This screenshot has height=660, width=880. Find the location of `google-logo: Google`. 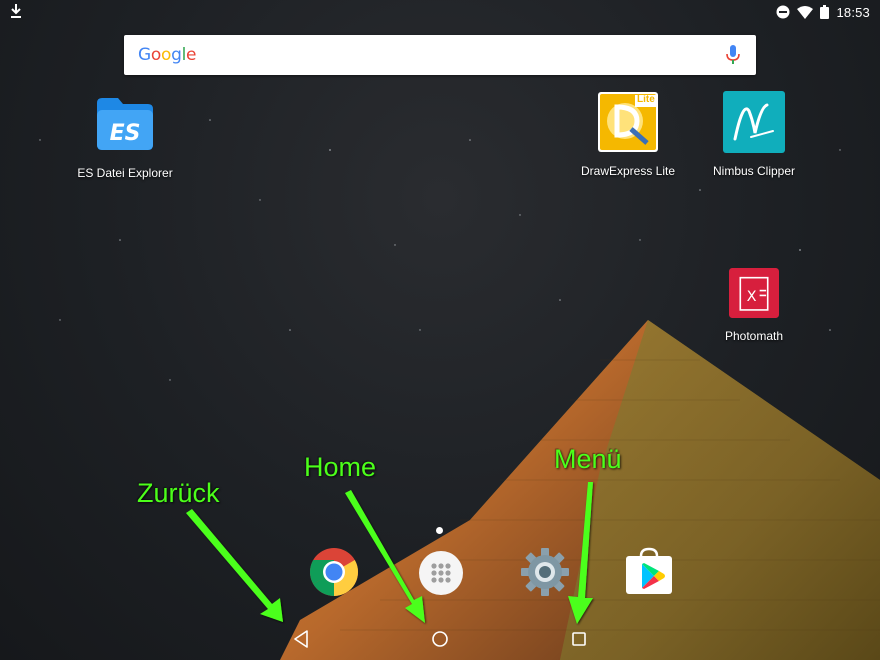

google-logo: Google is located at coordinates (167, 55).